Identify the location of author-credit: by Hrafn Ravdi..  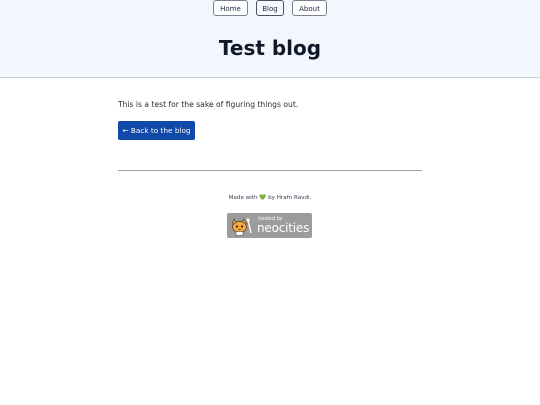
(290, 198).